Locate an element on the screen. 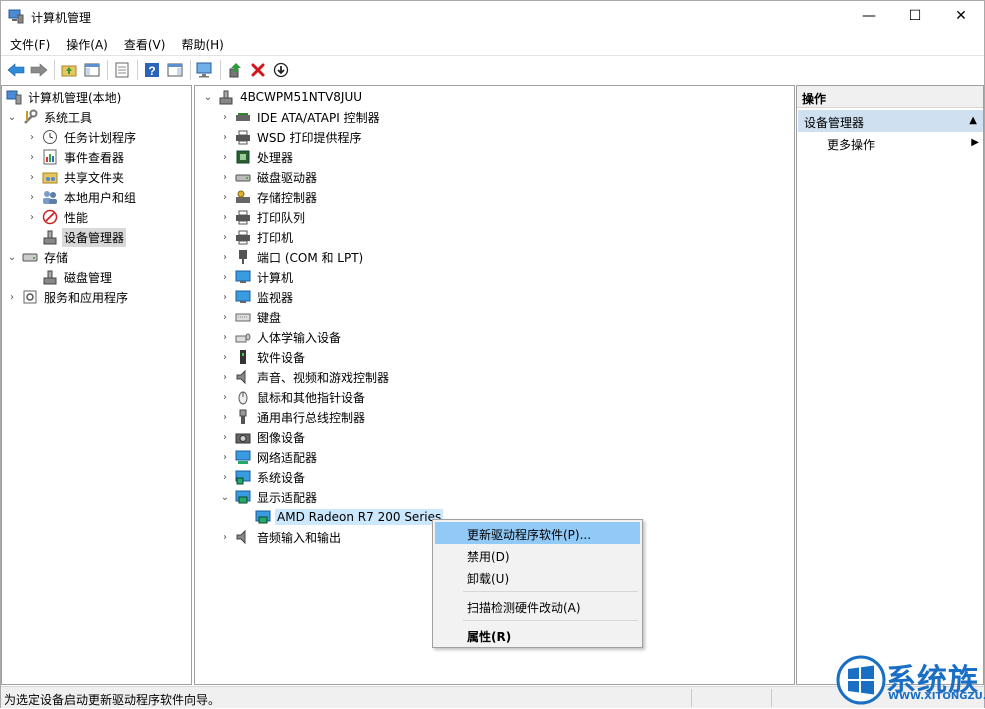  device-category-storage-controllers: › 存储控制器 is located at coordinates (269, 197).